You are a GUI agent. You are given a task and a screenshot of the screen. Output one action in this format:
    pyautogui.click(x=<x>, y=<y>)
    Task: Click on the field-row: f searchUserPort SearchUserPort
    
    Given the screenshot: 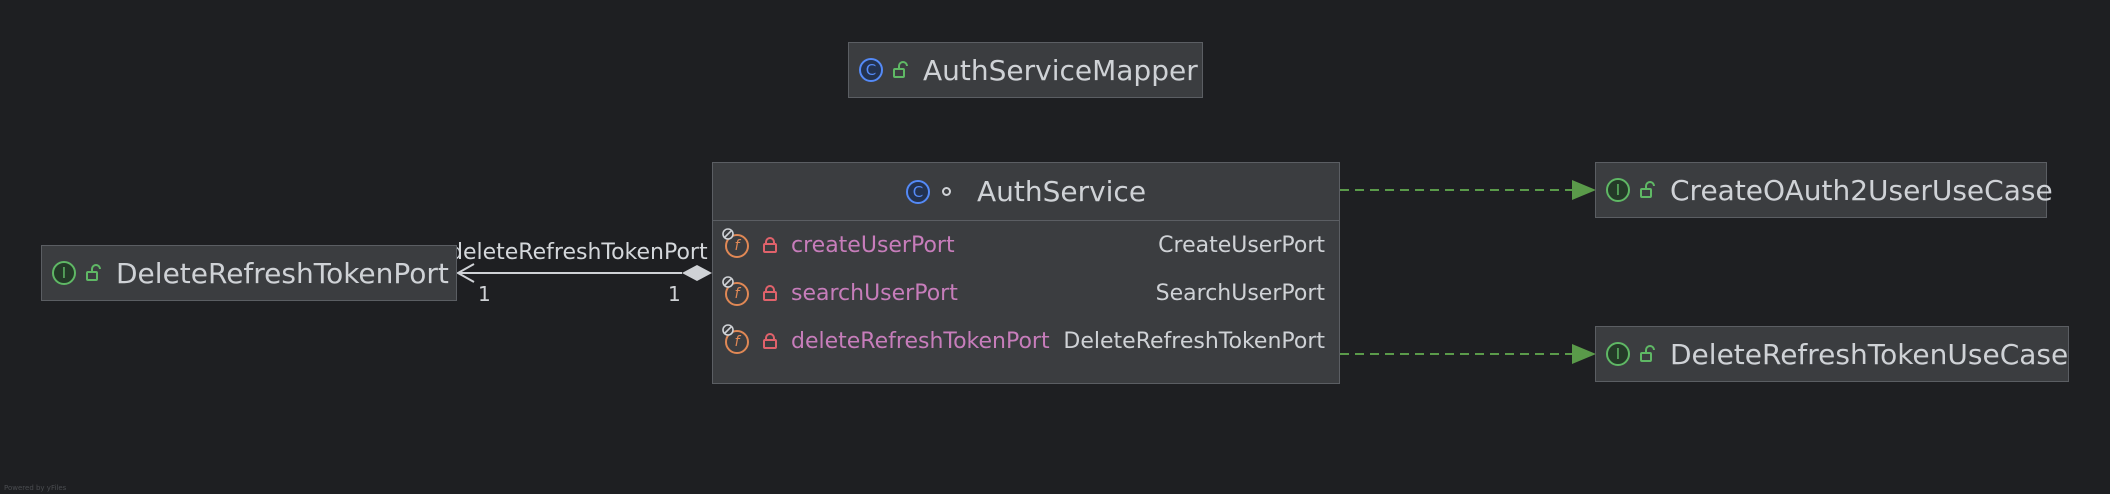 What is the action you would take?
    pyautogui.click(x=1026, y=293)
    